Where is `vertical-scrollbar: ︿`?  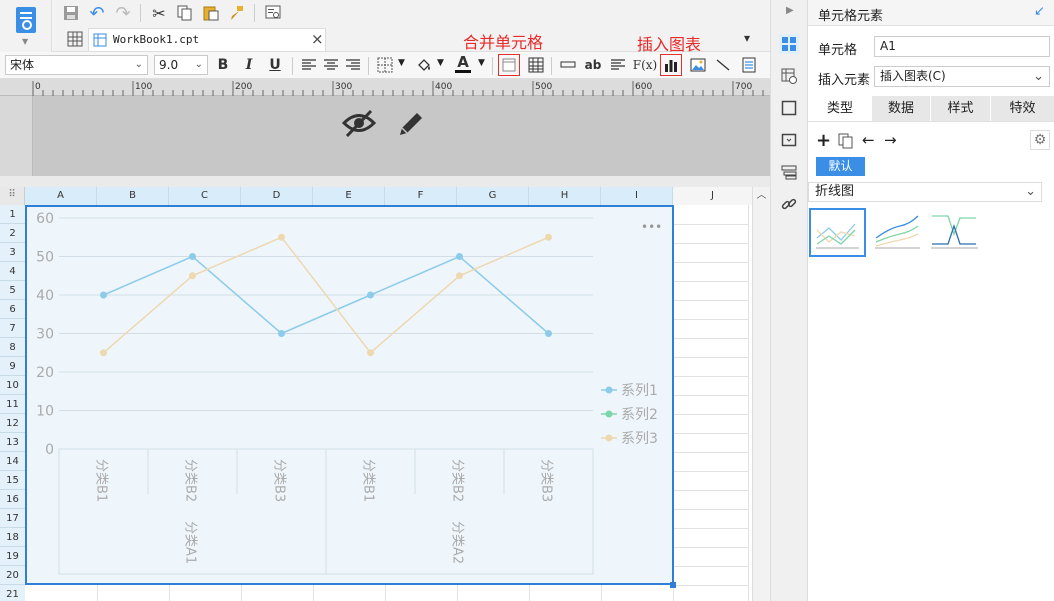
vertical-scrollbar: ︿ is located at coordinates (761, 394).